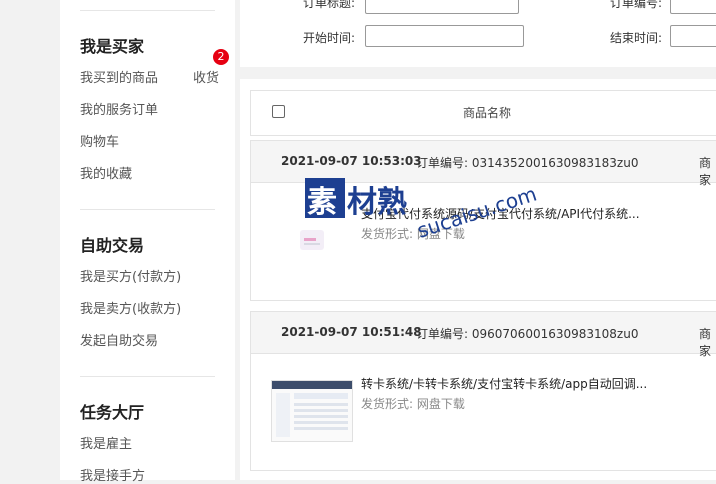  What do you see at coordinates (442, 7) in the screenshot?
I see `order-title-input` at bounding box center [442, 7].